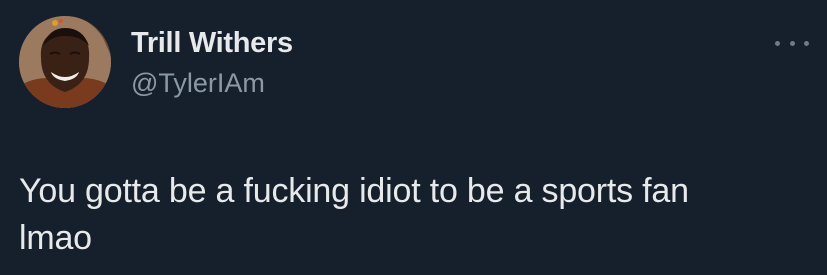 The image size is (827, 275). I want to click on more-options-icon, so click(792, 43).